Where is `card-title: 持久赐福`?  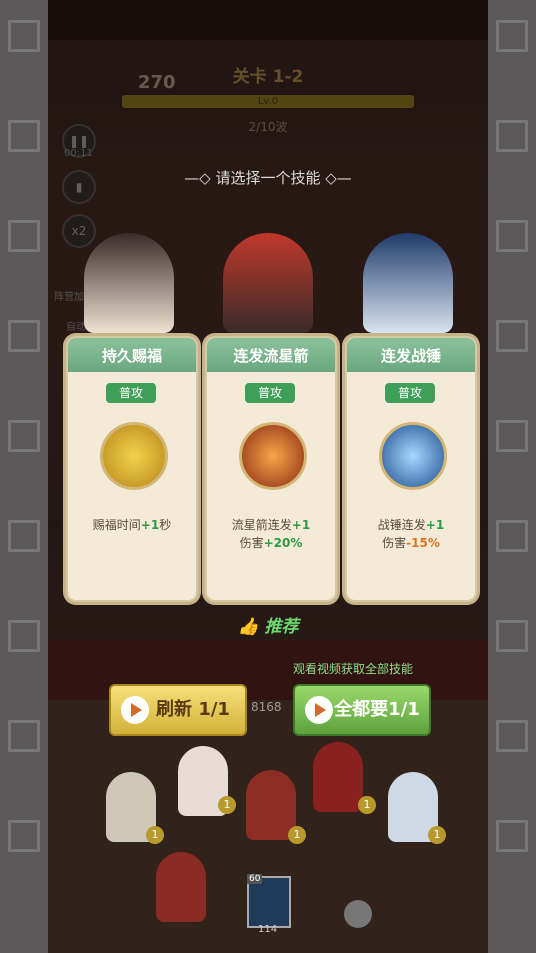
card-title: 持久赐福 is located at coordinates (132, 355).